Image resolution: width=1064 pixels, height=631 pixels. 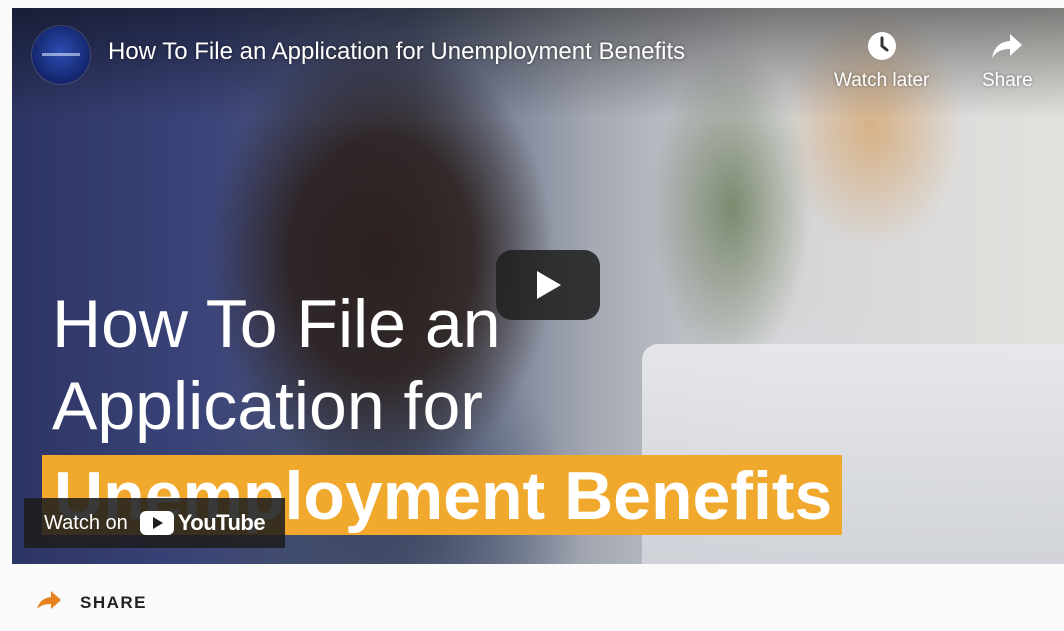 What do you see at coordinates (267, 406) in the screenshot?
I see `thumbnail-text-line-2: Application for` at bounding box center [267, 406].